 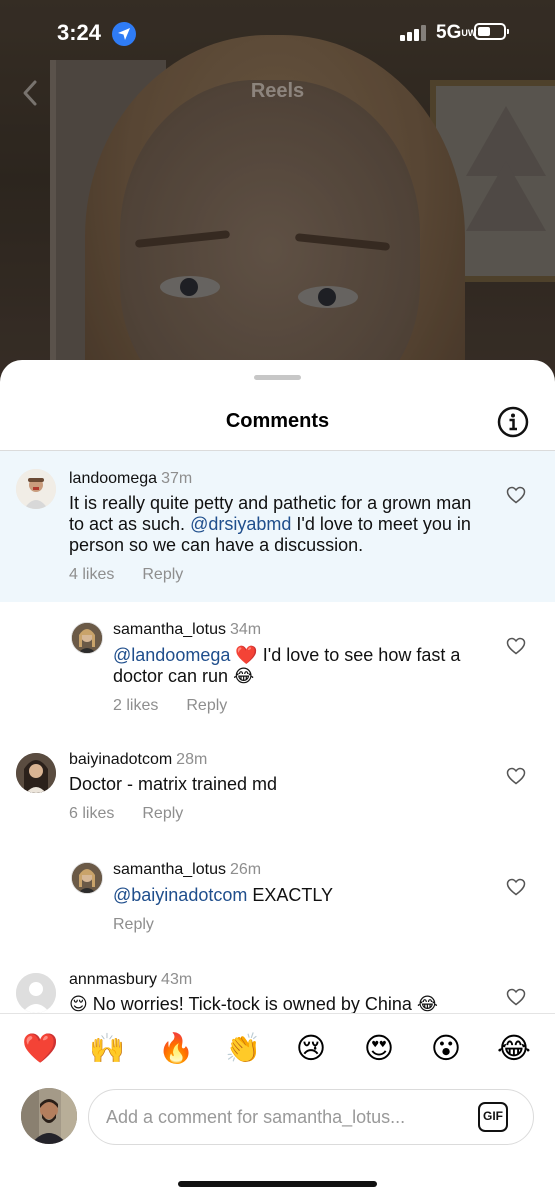 What do you see at coordinates (277, 91) in the screenshot?
I see `reels-title: Reels` at bounding box center [277, 91].